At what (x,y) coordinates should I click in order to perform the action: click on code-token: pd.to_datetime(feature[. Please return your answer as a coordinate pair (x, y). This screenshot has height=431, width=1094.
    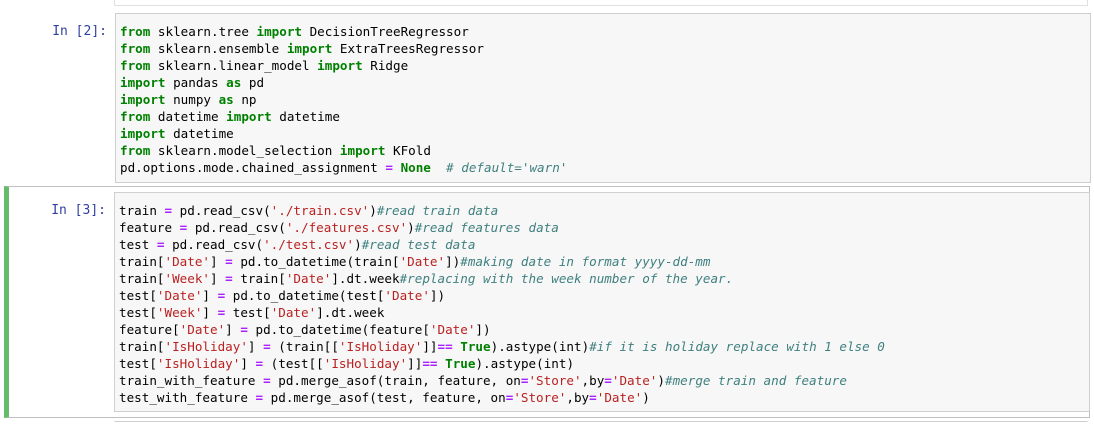
    Looking at the image, I should click on (338, 329).